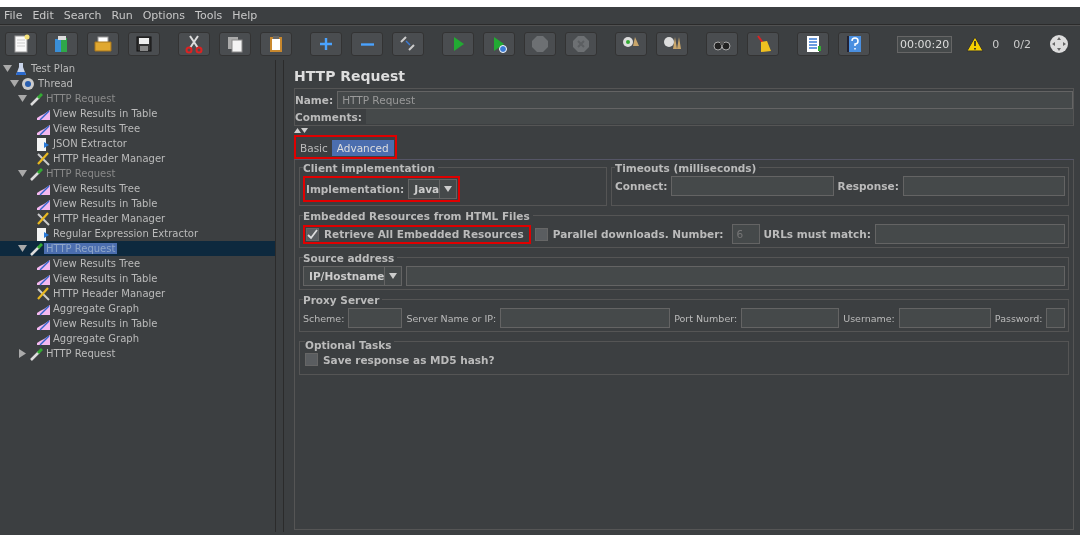  Describe the element at coordinates (924, 44) in the screenshot. I see `elapsed-time: 00:00:20` at that location.